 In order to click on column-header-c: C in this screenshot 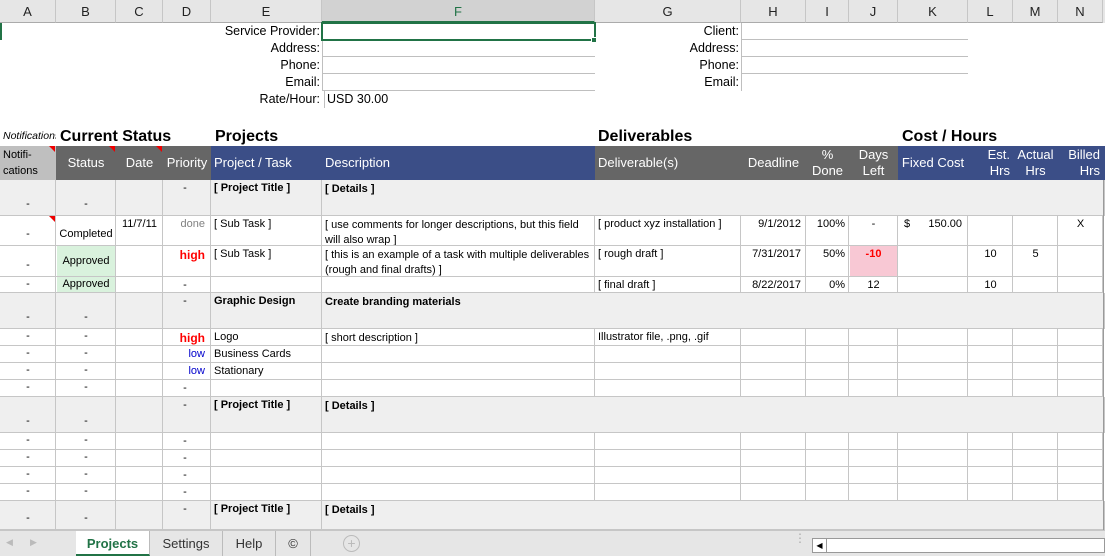, I will do `click(139, 11)`.